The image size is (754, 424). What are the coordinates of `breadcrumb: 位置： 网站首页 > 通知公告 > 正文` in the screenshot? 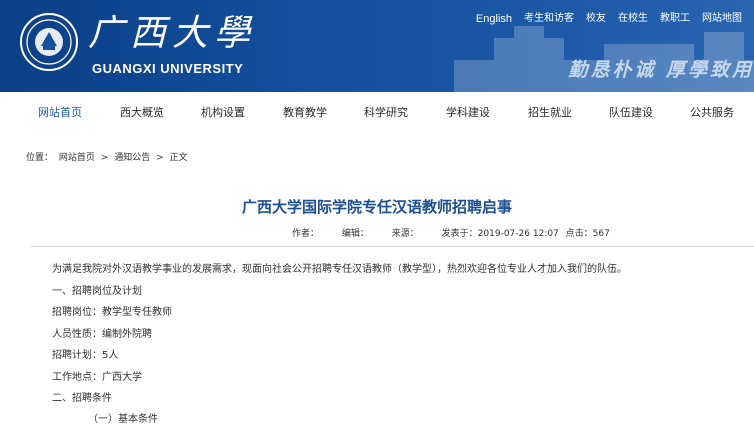 It's located at (108, 156).